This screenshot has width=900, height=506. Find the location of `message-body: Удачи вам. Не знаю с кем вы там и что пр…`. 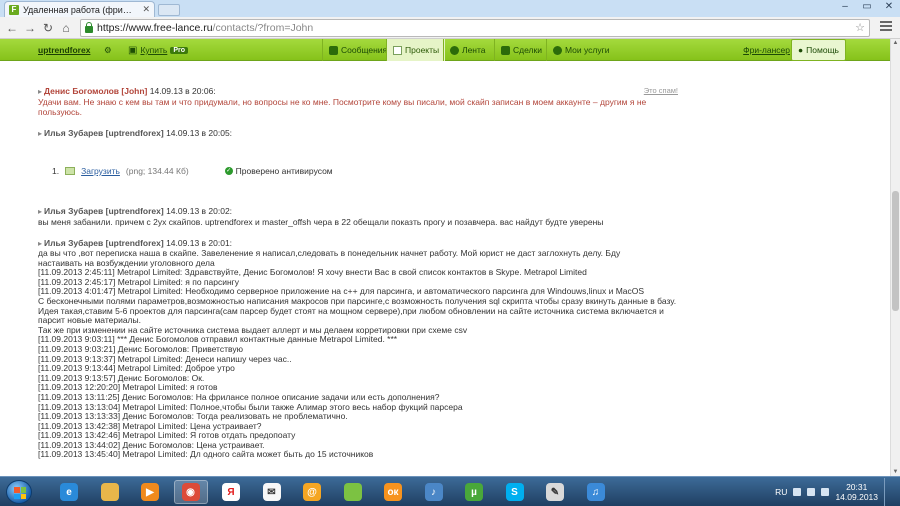

message-body: Удачи вам. Не знаю с кем вы там и что пр… is located at coordinates (342, 107).